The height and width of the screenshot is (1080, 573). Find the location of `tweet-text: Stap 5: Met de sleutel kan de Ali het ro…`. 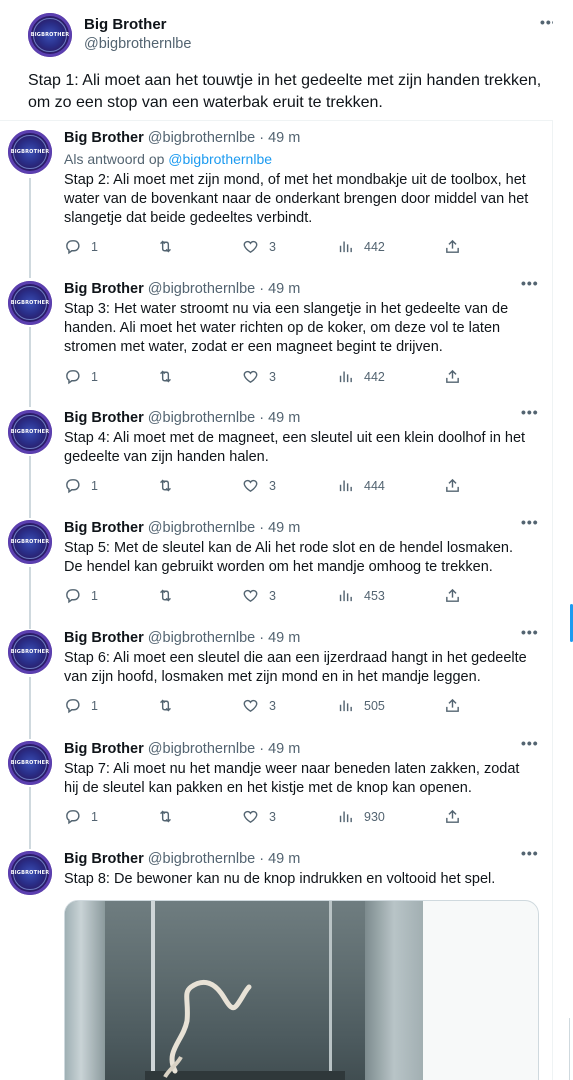

tweet-text: Stap 5: Met de sleutel kan de Ali het ro… is located at coordinates (288, 557).